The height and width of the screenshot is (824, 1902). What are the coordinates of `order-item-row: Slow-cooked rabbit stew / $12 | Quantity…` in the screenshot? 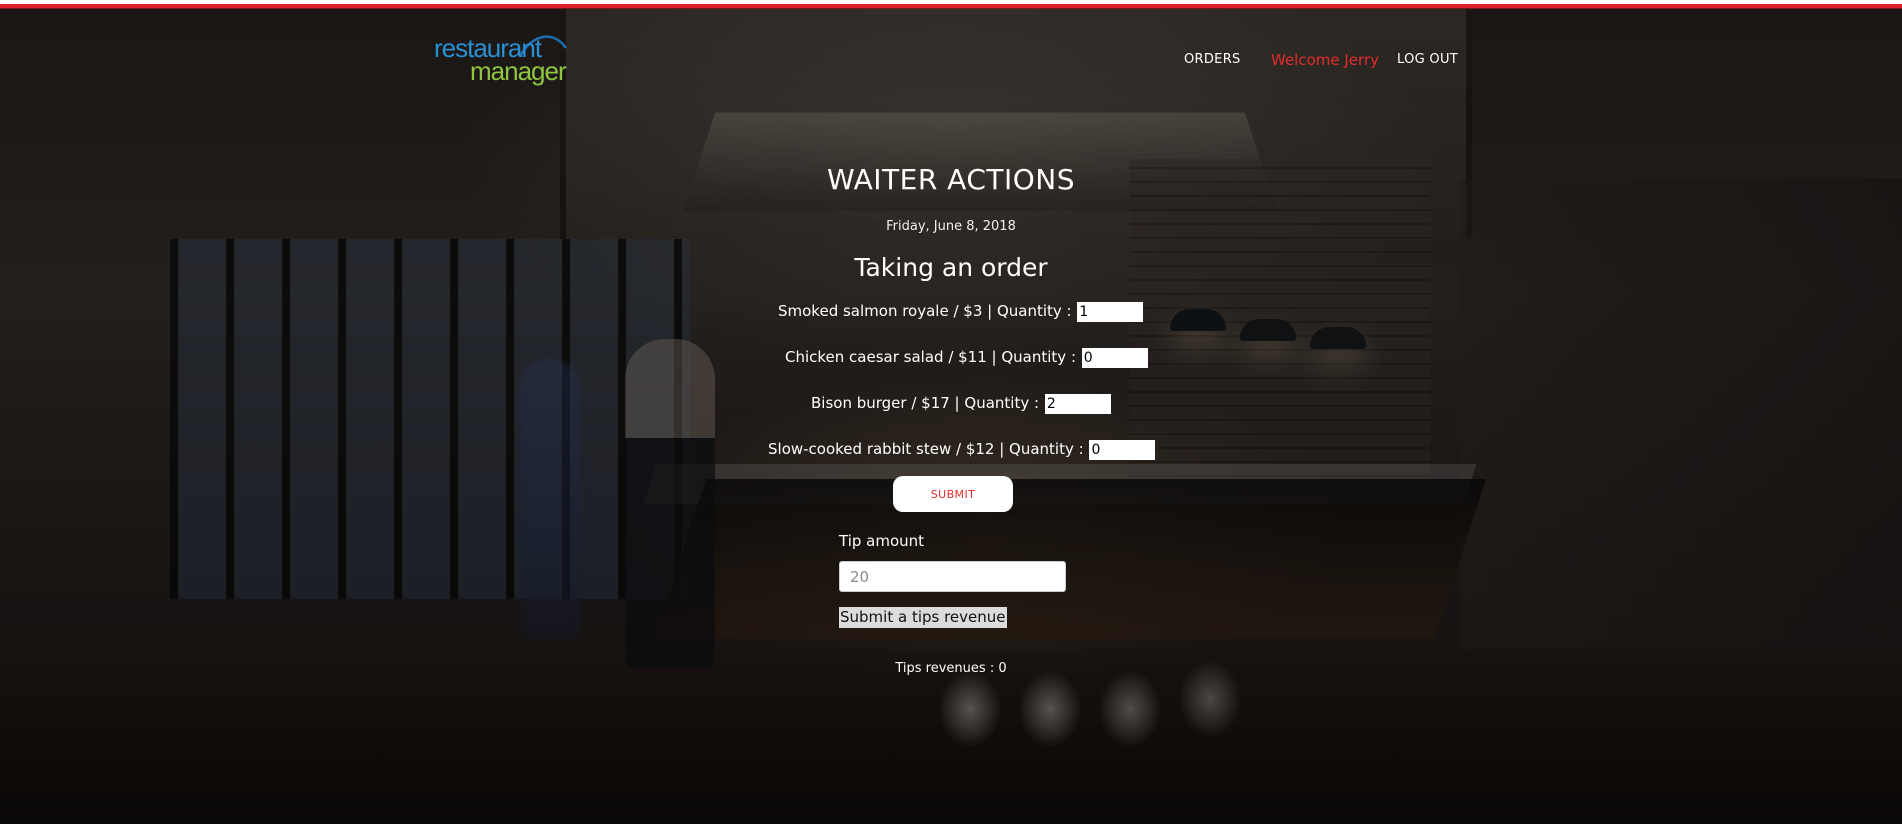 It's located at (962, 449).